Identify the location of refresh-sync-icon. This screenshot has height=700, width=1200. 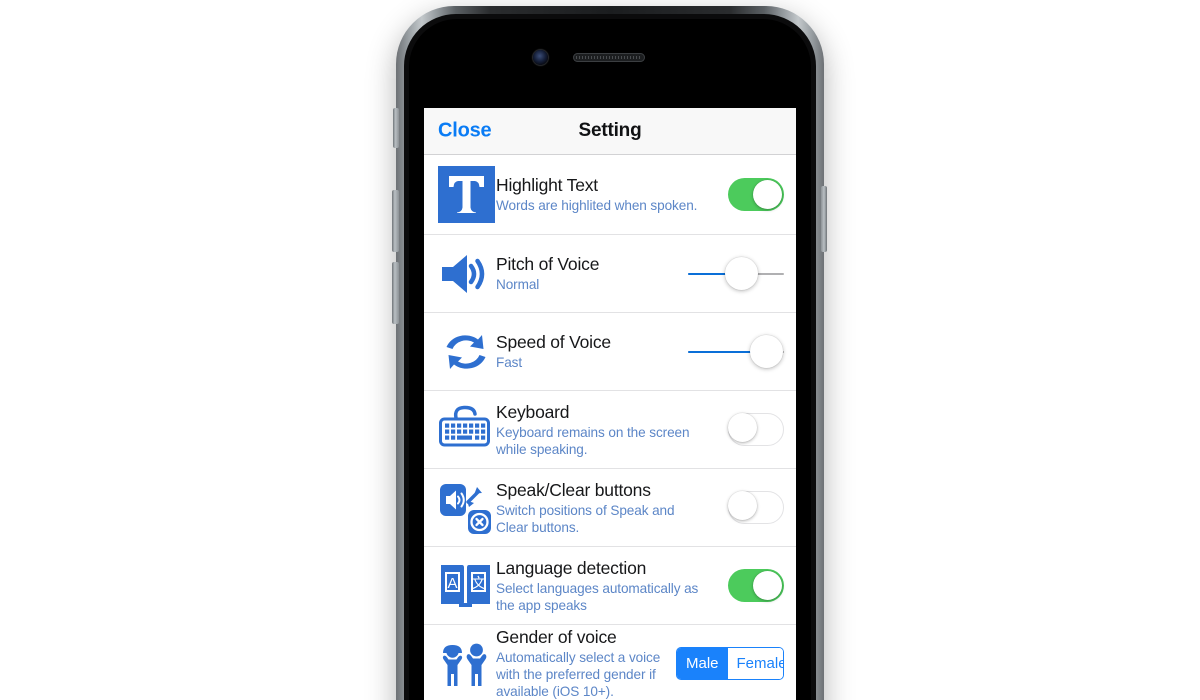
(466, 352).